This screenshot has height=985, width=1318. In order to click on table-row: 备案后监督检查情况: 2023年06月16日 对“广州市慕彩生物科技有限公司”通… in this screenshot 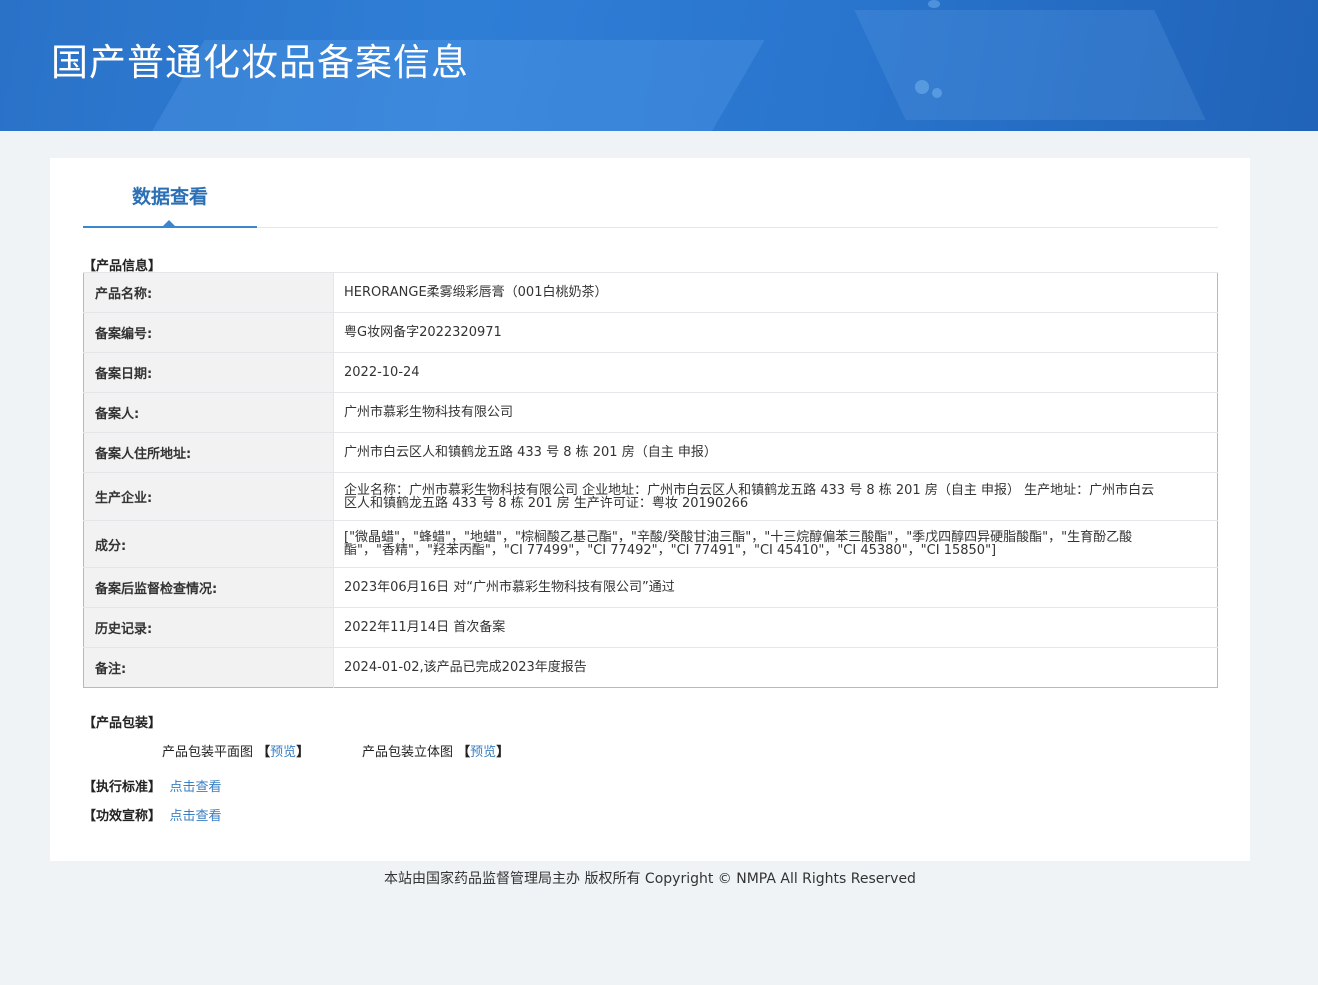, I will do `click(650, 587)`.